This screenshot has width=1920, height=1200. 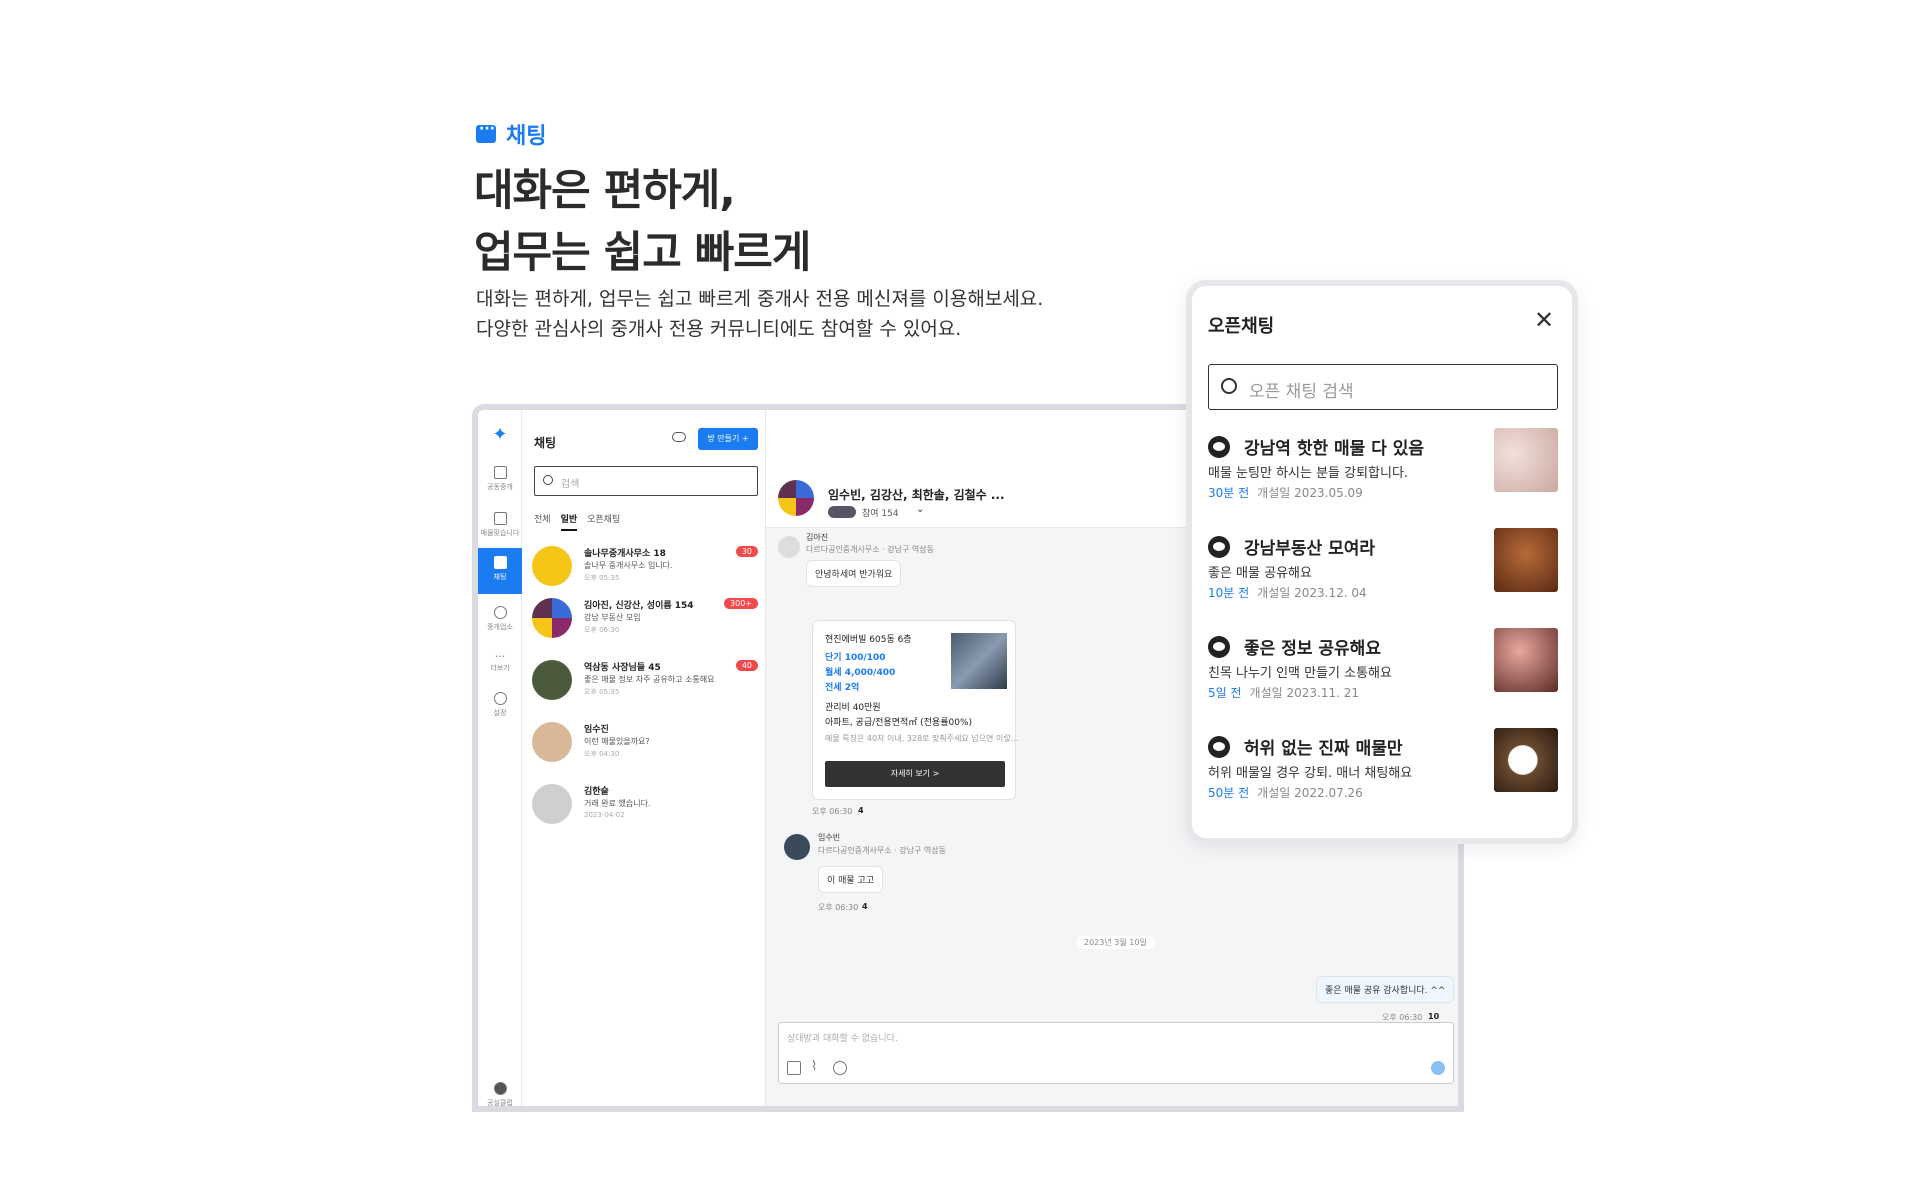 What do you see at coordinates (840, 1068) in the screenshot?
I see `emoji-icon` at bounding box center [840, 1068].